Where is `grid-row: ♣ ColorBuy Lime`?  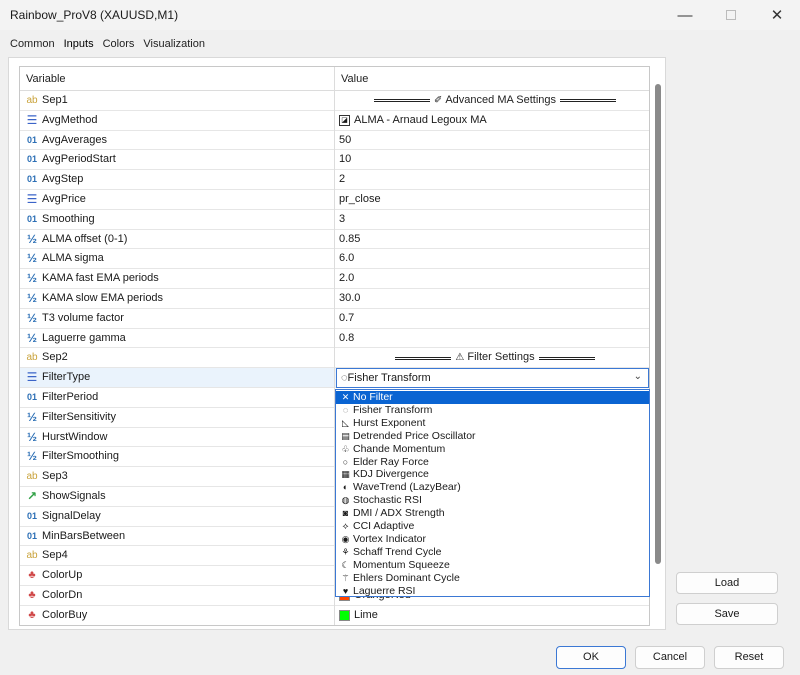 grid-row: ♣ ColorBuy Lime is located at coordinates (334, 615).